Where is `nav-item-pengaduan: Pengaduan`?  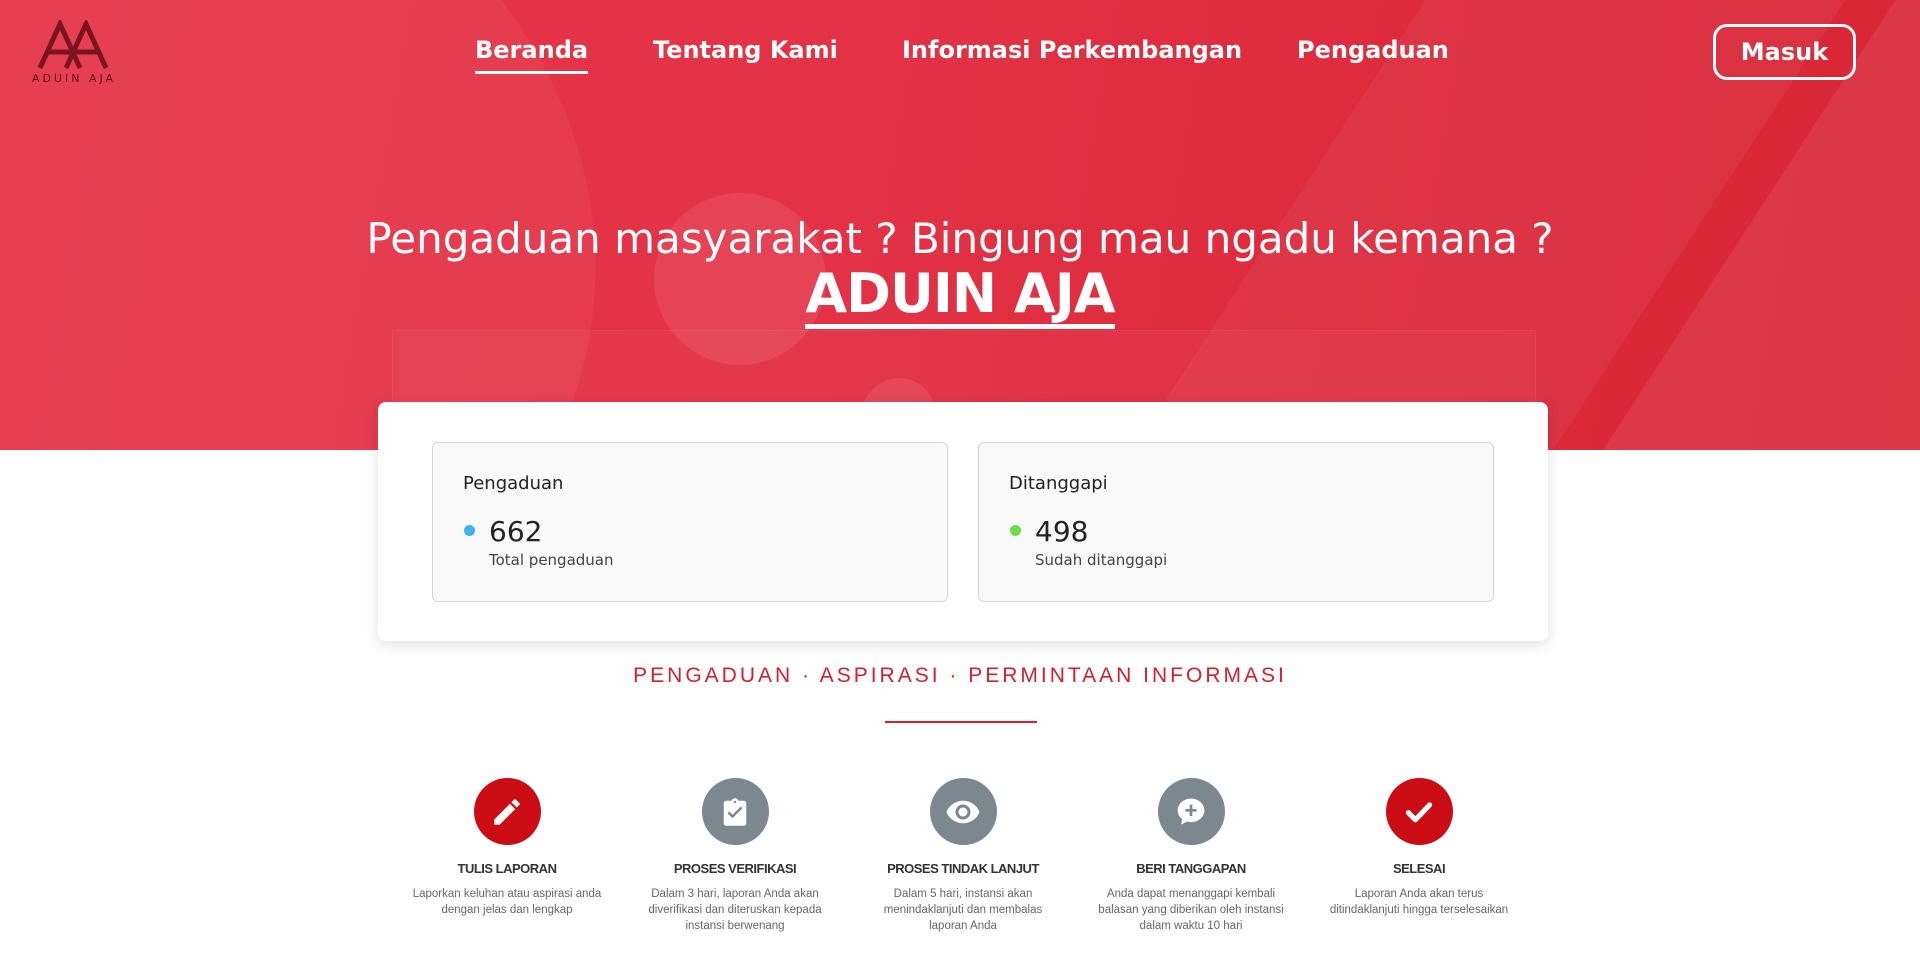 nav-item-pengaduan: Pengaduan is located at coordinates (1373, 50).